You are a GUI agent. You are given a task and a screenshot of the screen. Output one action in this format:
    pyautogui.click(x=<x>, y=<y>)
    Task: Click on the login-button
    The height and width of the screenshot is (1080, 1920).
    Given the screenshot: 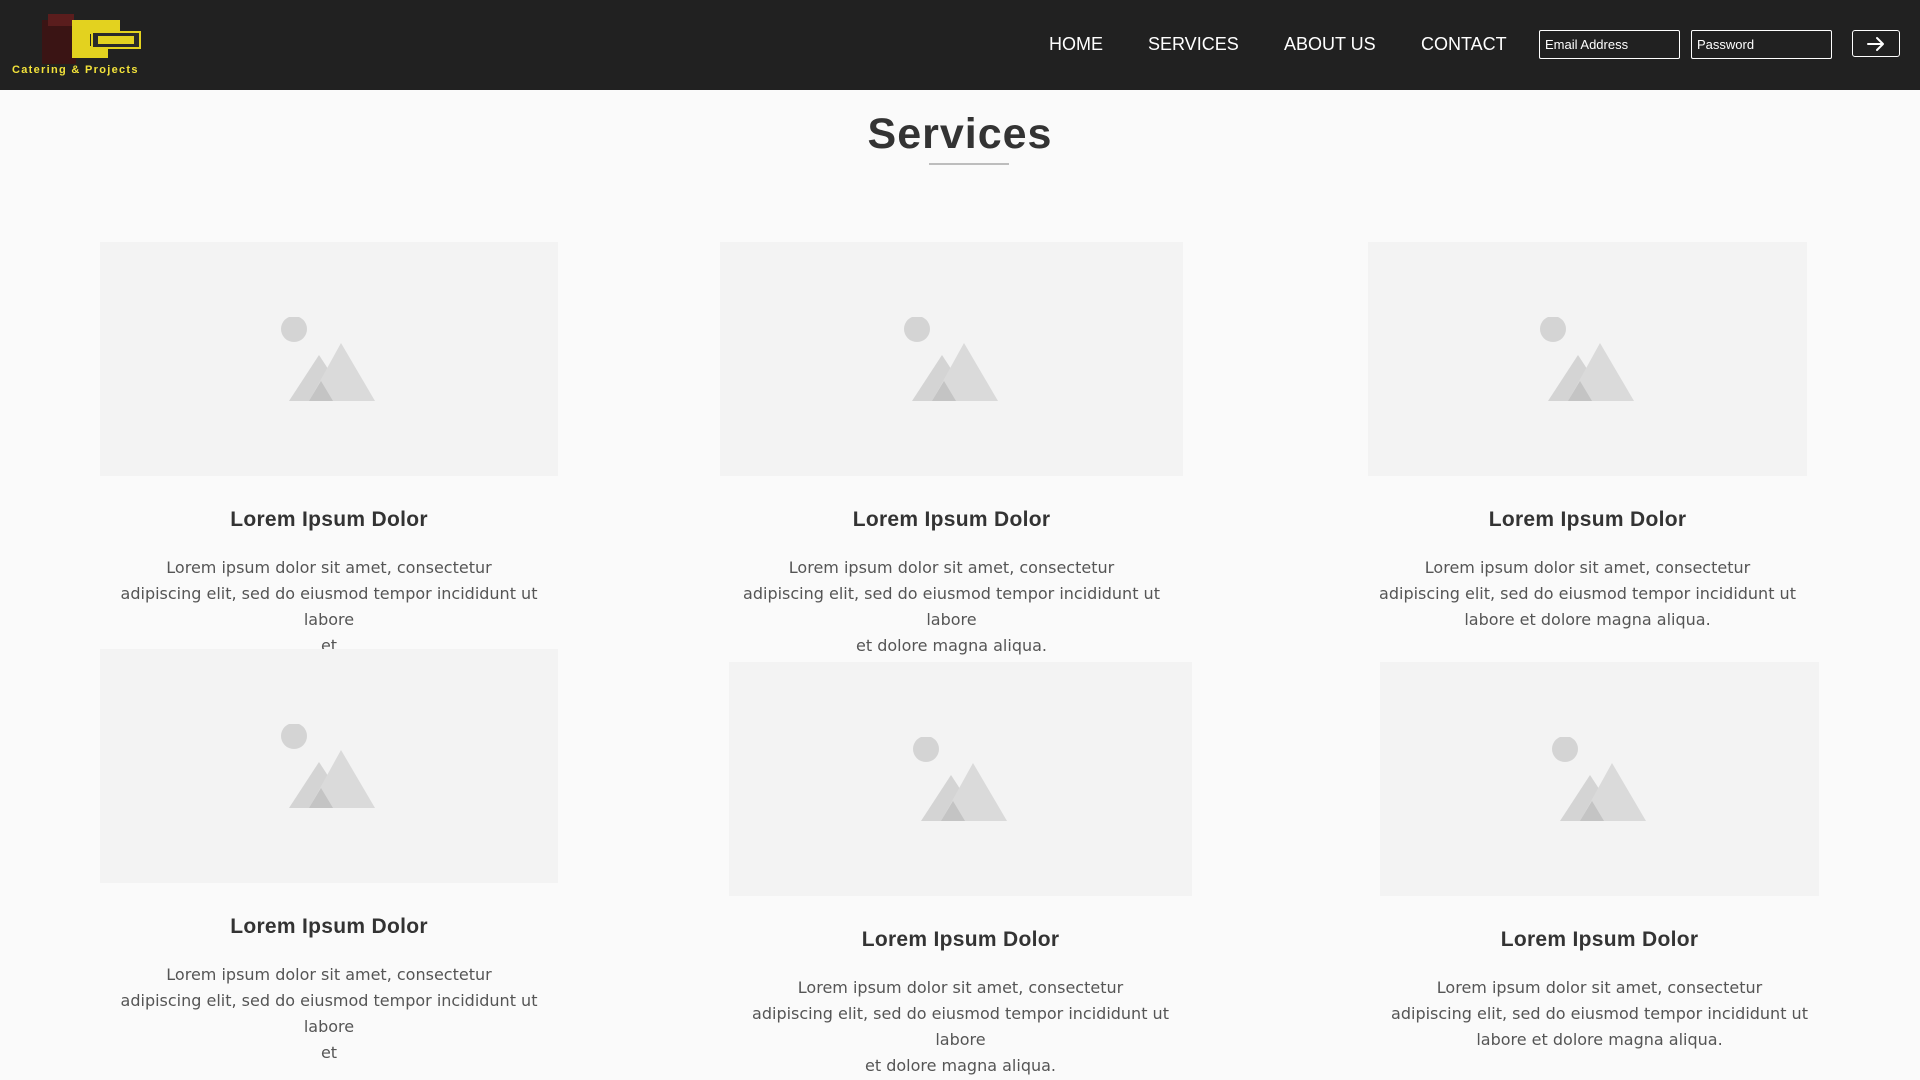 What is the action you would take?
    pyautogui.click(x=1876, y=43)
    